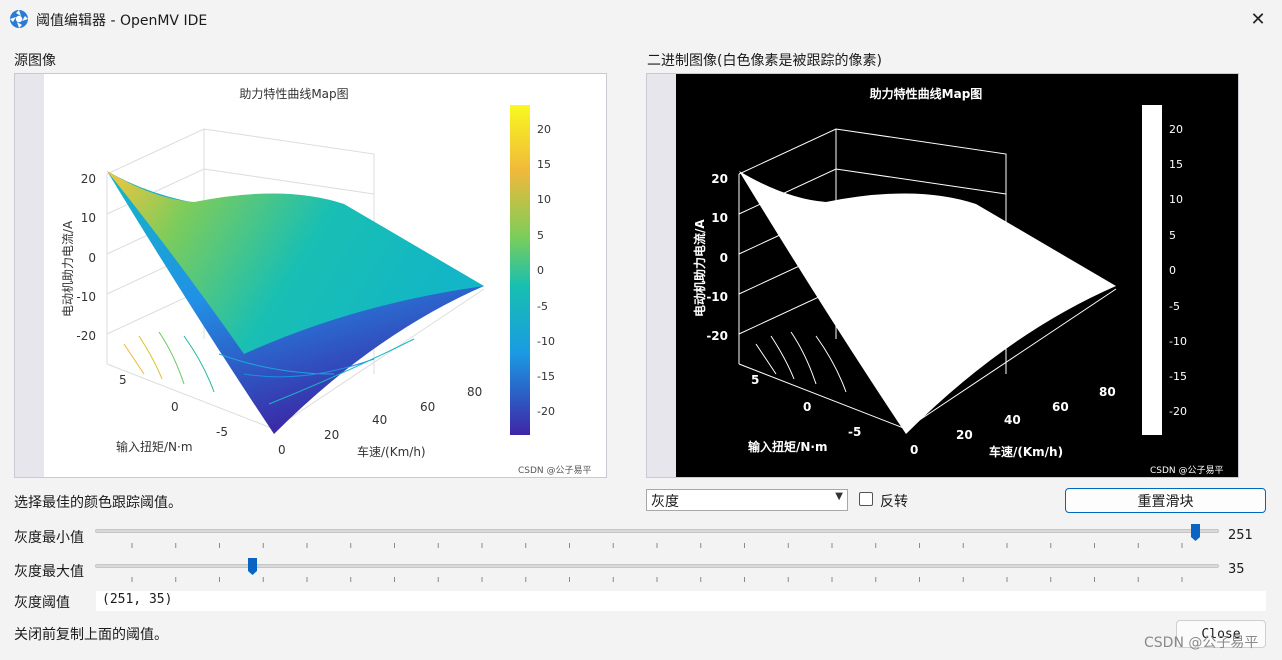  I want to click on chevron-down-icon: ▼, so click(839, 496).